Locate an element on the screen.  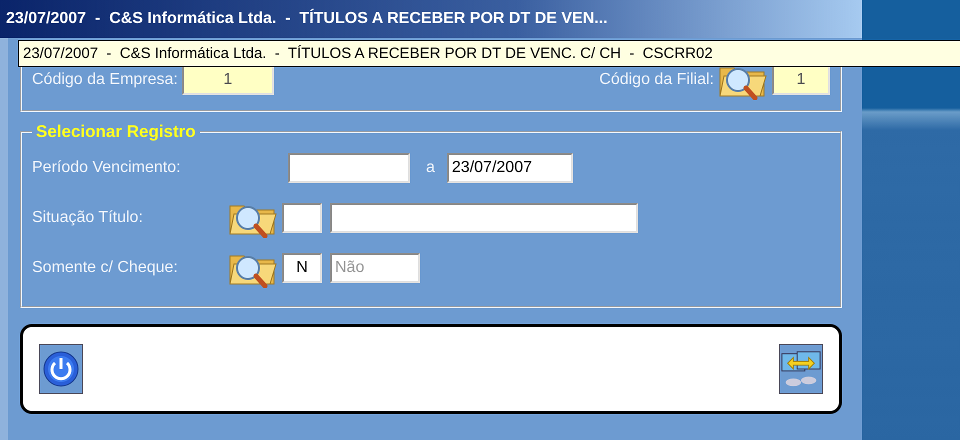
power-button is located at coordinates (61, 369).